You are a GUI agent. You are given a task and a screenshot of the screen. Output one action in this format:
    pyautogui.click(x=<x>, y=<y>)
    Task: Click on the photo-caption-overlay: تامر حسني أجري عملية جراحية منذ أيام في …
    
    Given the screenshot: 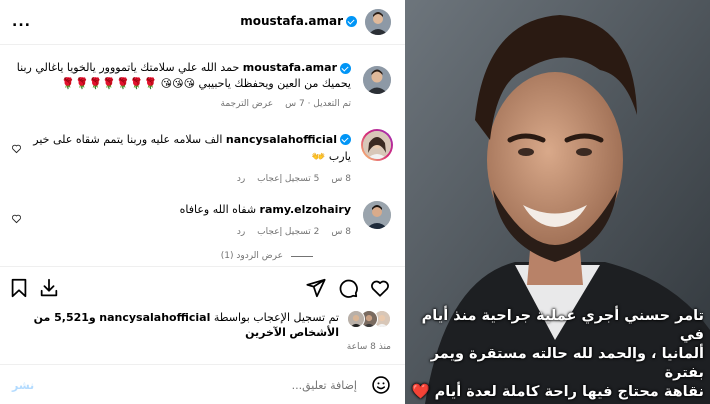 What is the action you would take?
    pyautogui.click(x=557, y=355)
    